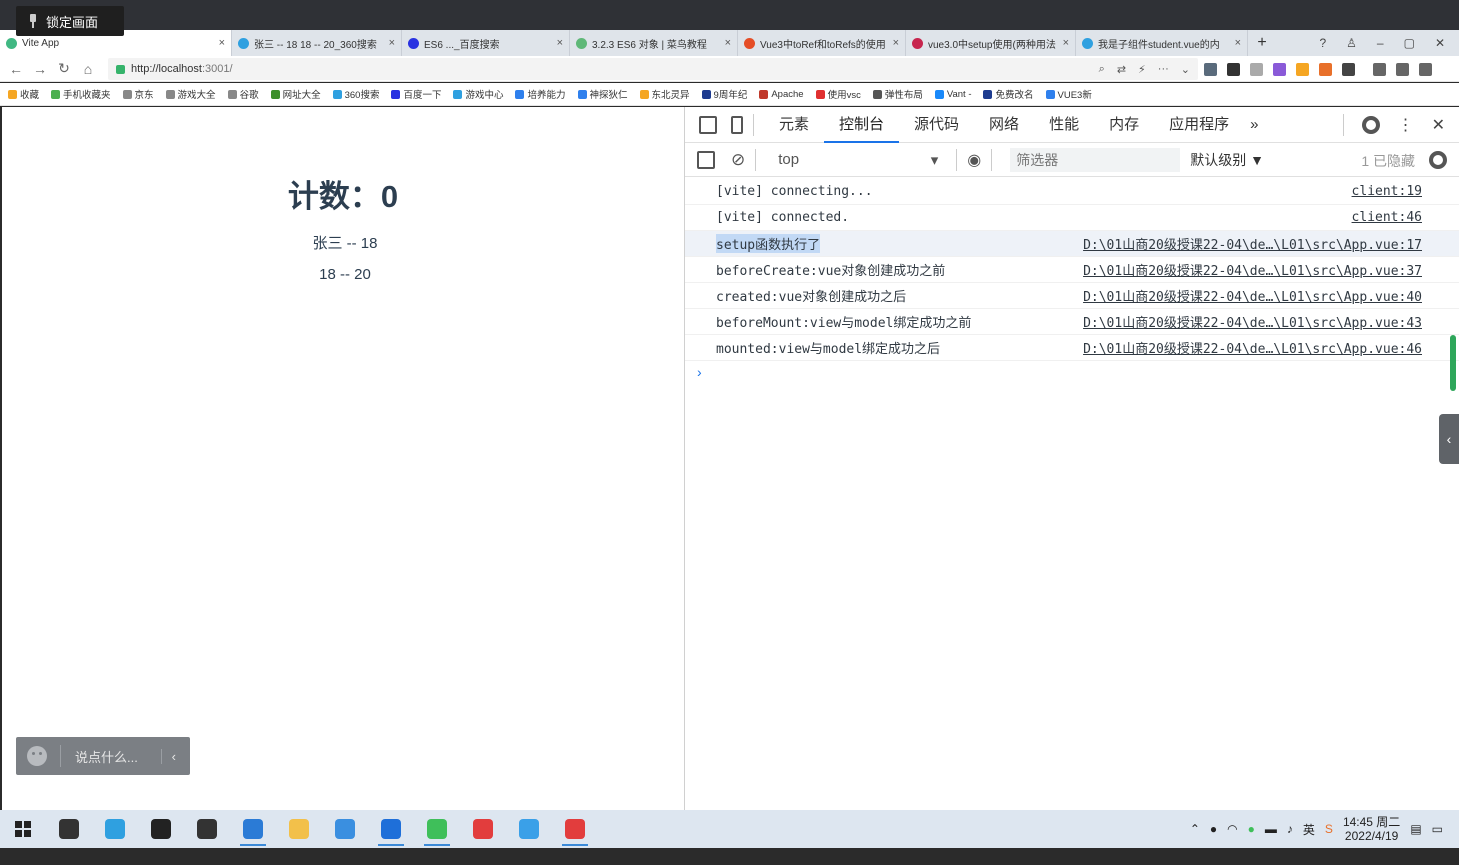  I want to click on xmind-icon, so click(483, 829).